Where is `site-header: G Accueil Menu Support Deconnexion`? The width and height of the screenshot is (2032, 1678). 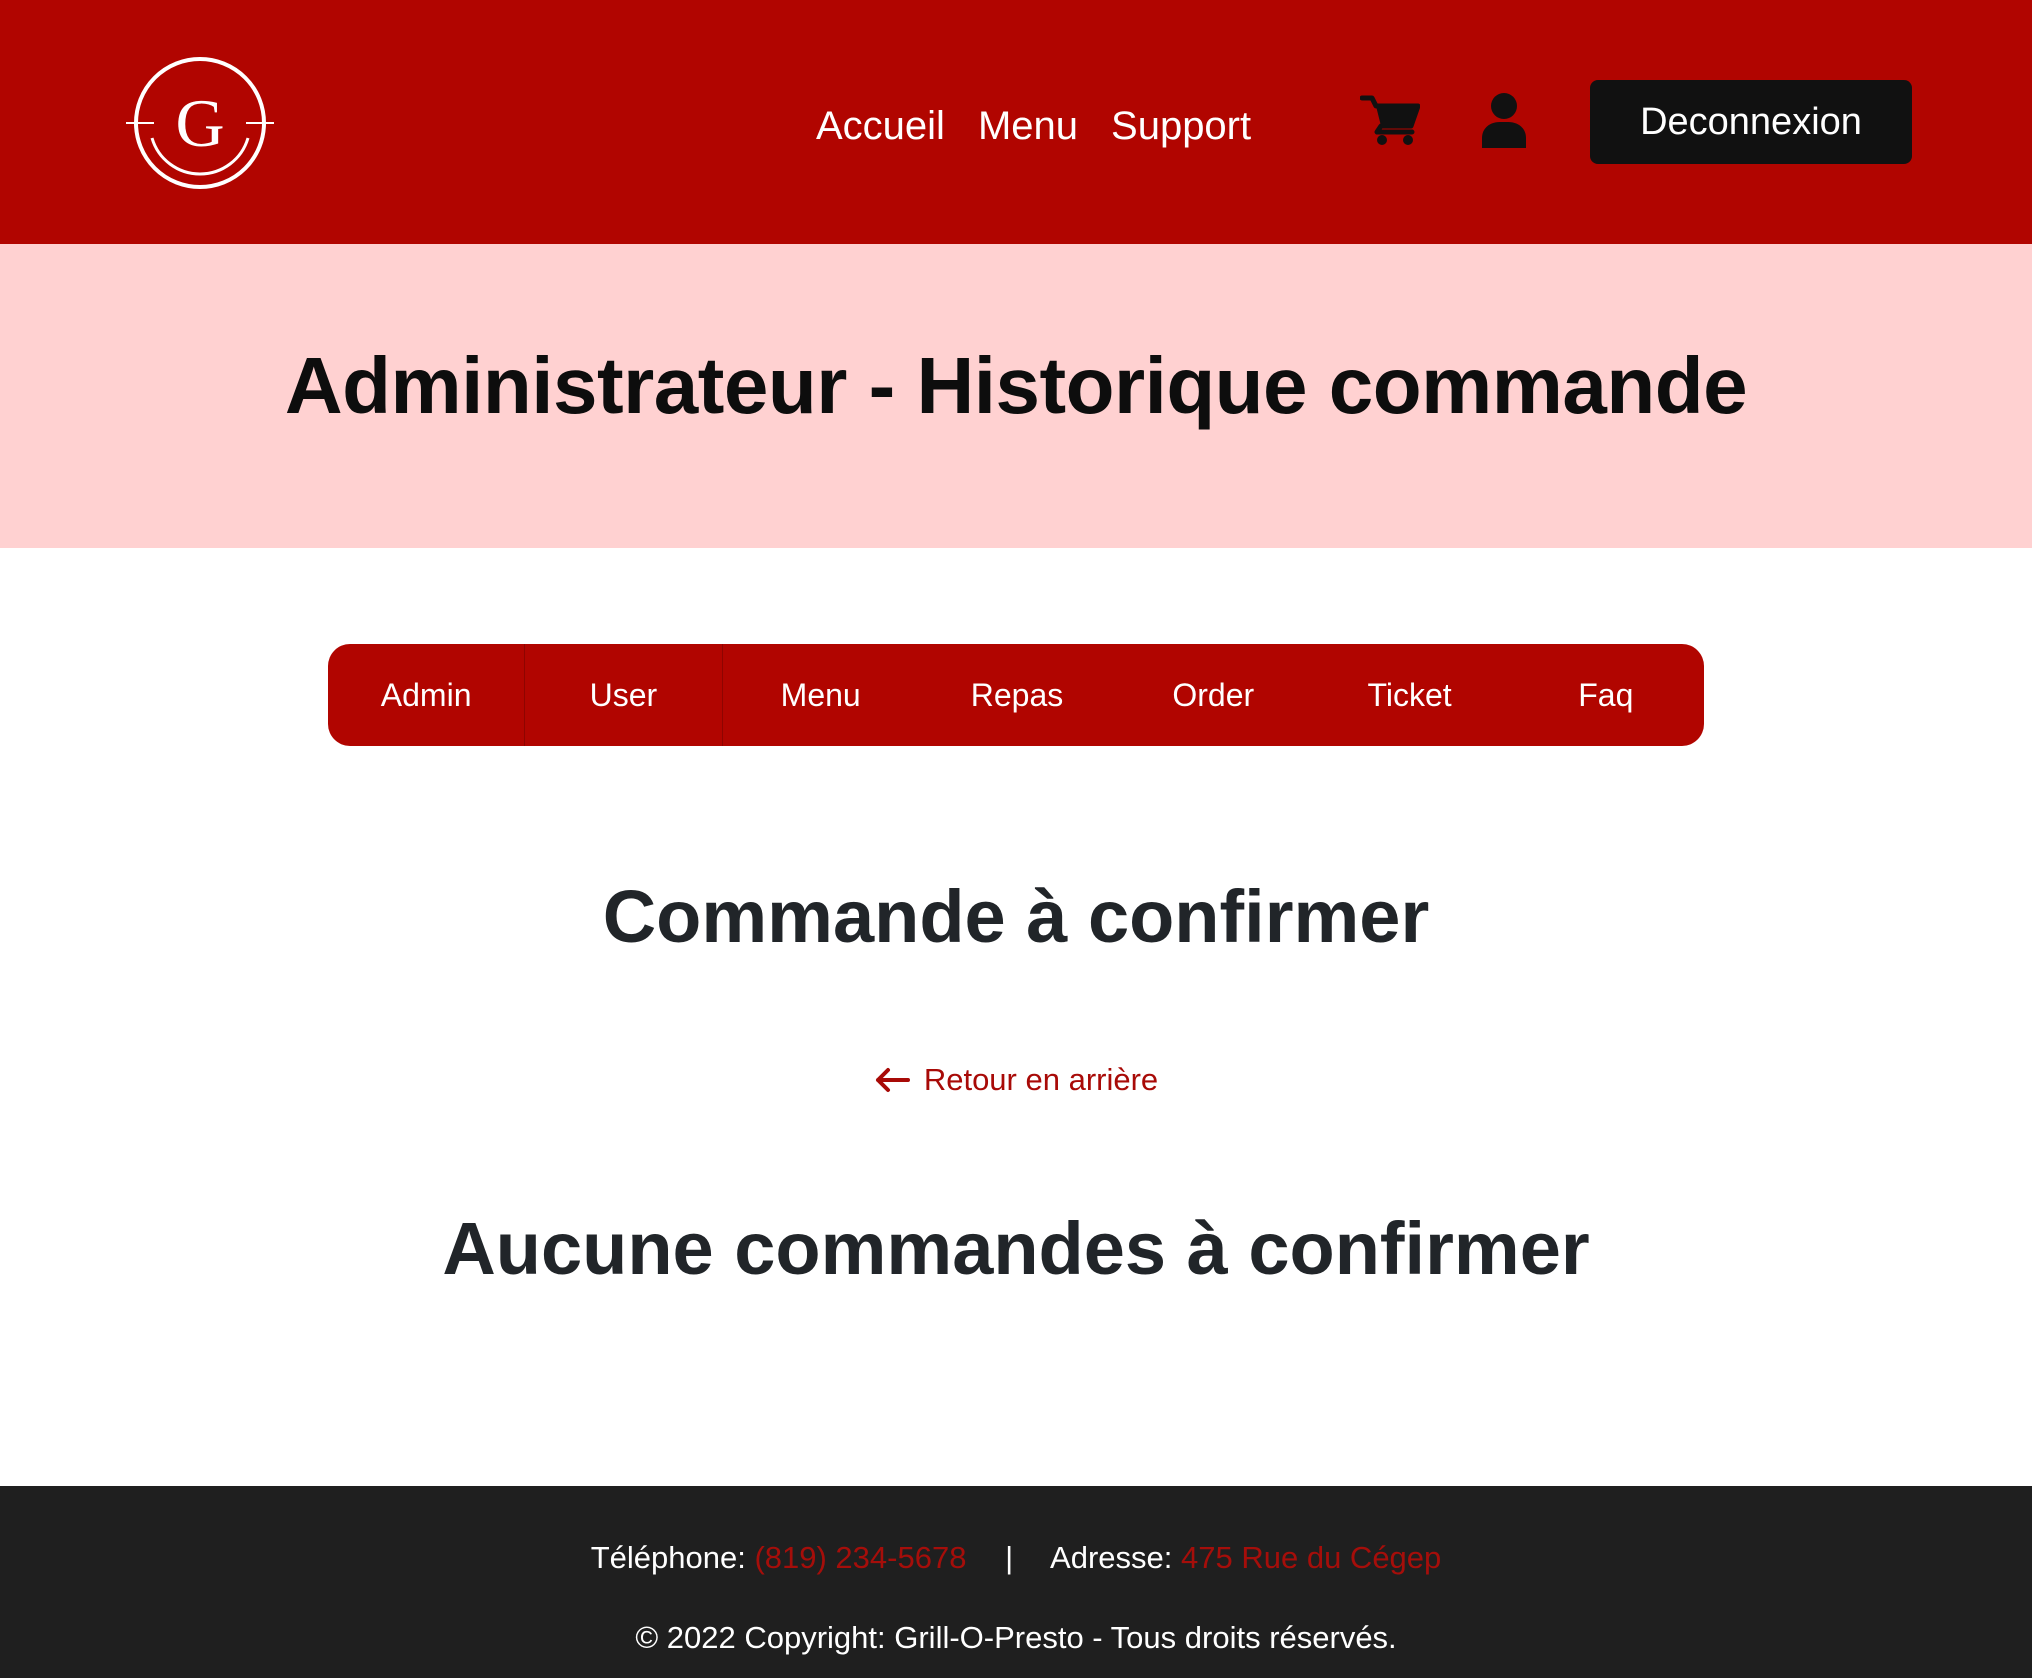
site-header: G Accueil Menu Support Deconnexion is located at coordinates (1016, 122).